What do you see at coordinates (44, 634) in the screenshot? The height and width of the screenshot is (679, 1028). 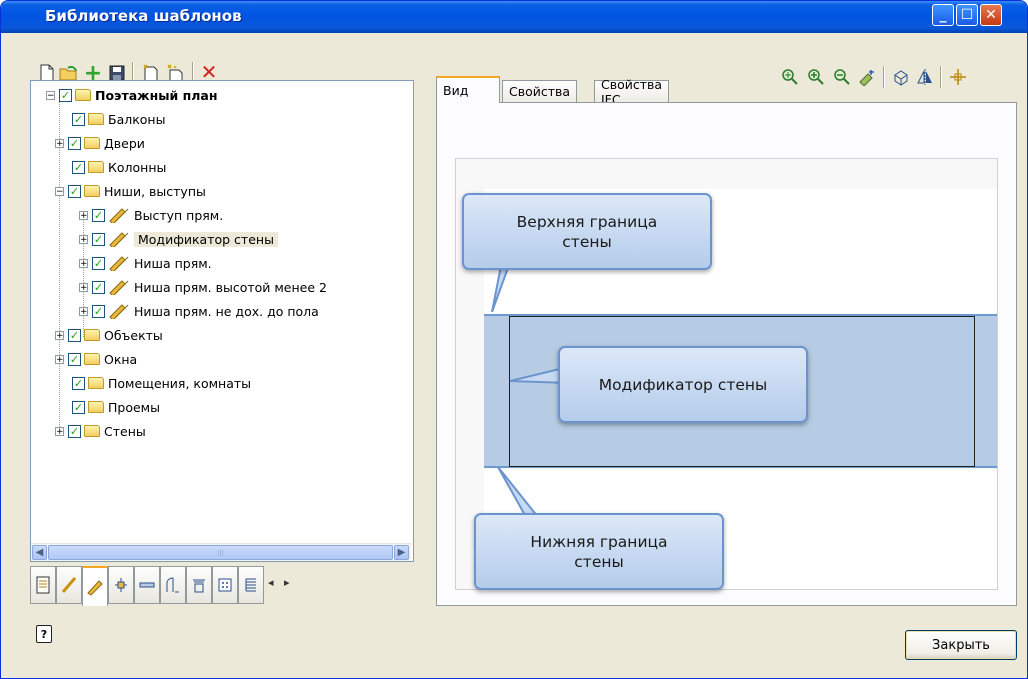 I see `help-icon: ?` at bounding box center [44, 634].